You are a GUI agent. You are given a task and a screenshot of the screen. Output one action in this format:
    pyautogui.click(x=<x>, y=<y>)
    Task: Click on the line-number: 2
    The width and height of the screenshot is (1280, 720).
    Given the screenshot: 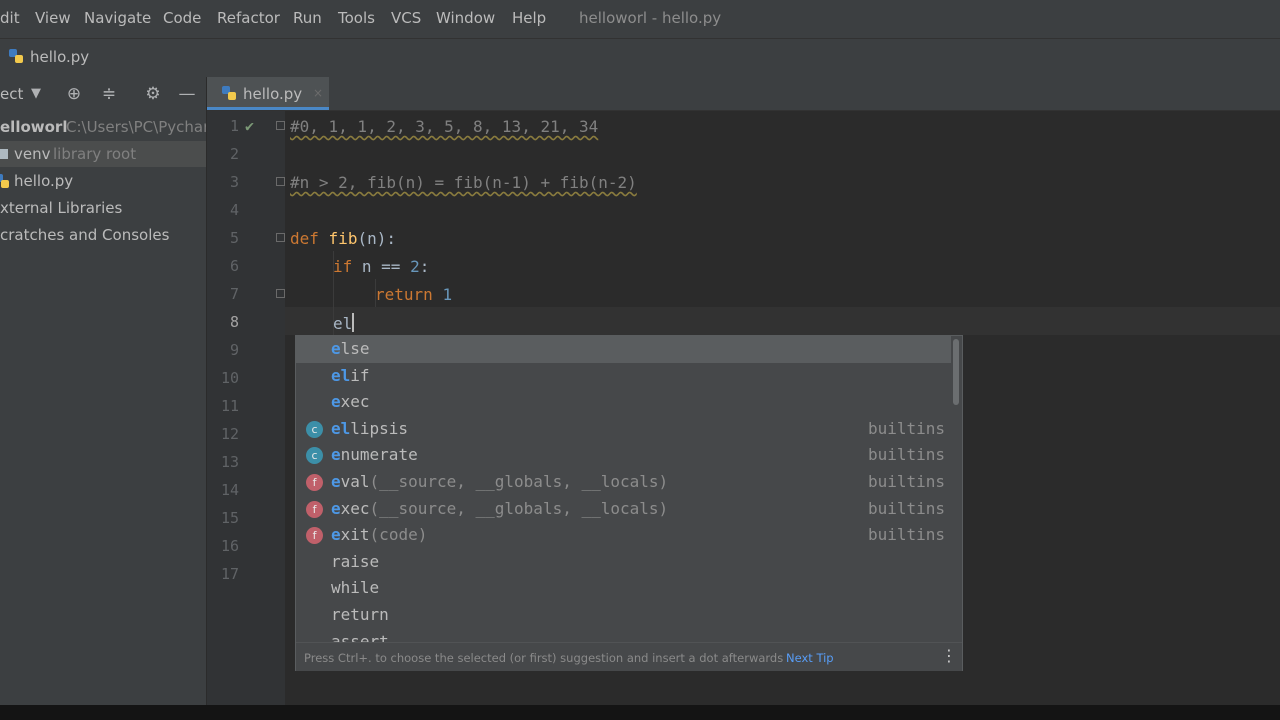 What is the action you would take?
    pyautogui.click(x=234, y=154)
    